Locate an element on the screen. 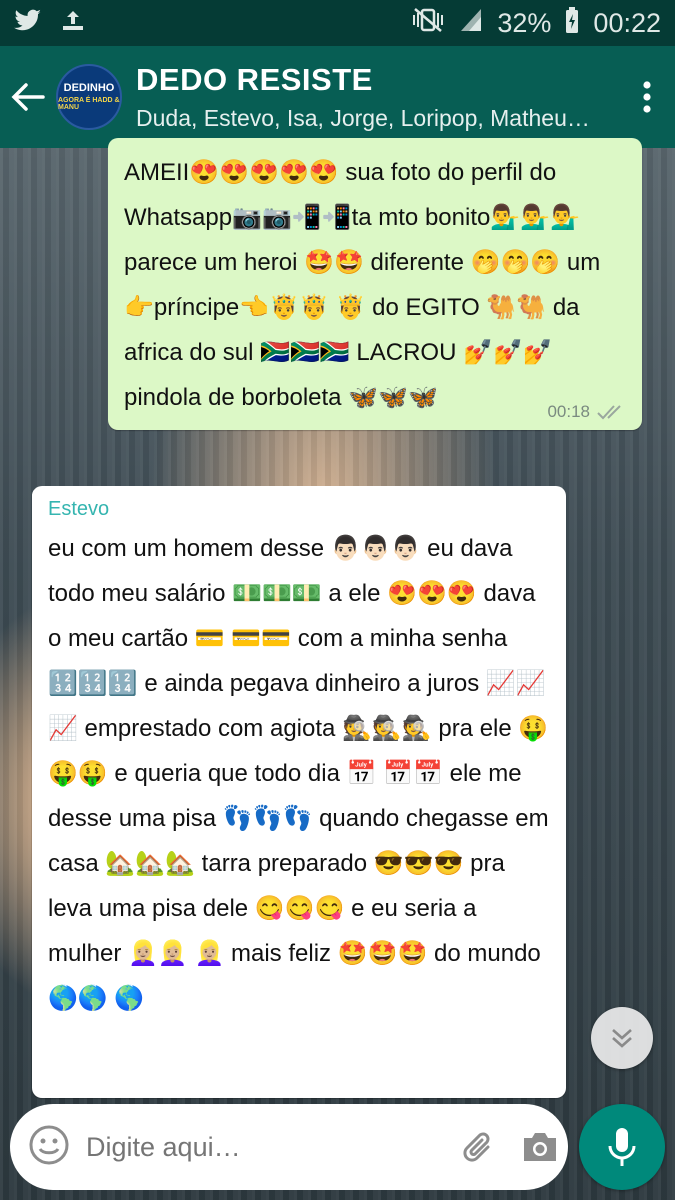 This screenshot has width=675, height=1200. camera-button is located at coordinates (540, 1147).